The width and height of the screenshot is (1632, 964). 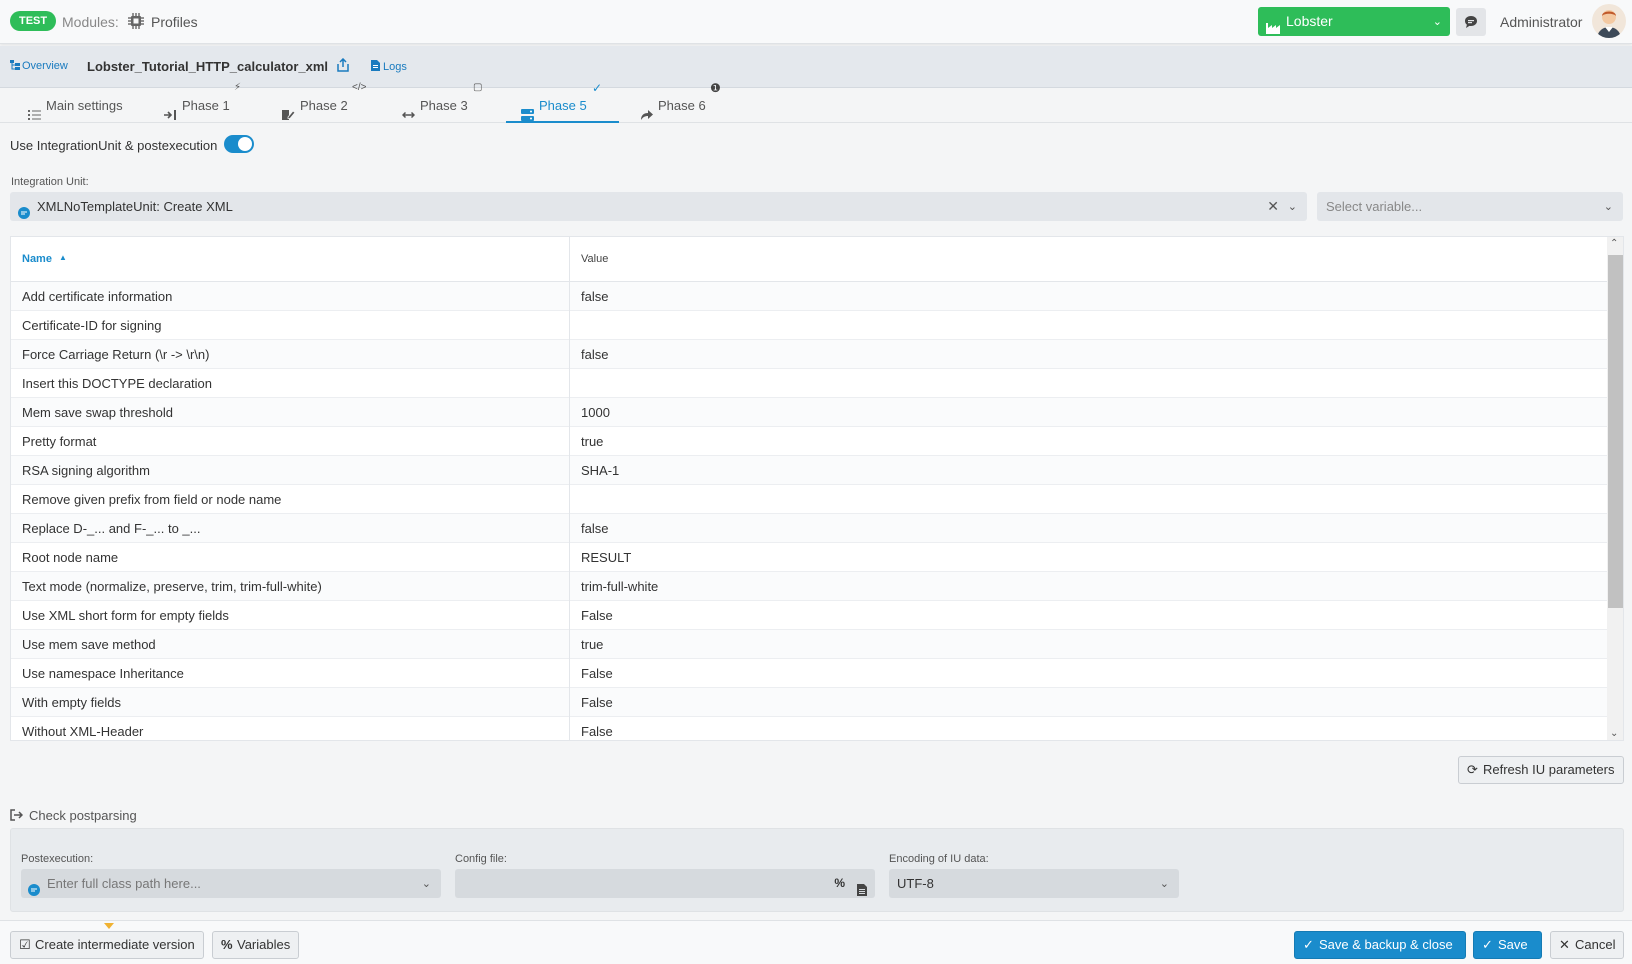 What do you see at coordinates (44, 259) in the screenshot?
I see `column-header-name: Name ▲` at bounding box center [44, 259].